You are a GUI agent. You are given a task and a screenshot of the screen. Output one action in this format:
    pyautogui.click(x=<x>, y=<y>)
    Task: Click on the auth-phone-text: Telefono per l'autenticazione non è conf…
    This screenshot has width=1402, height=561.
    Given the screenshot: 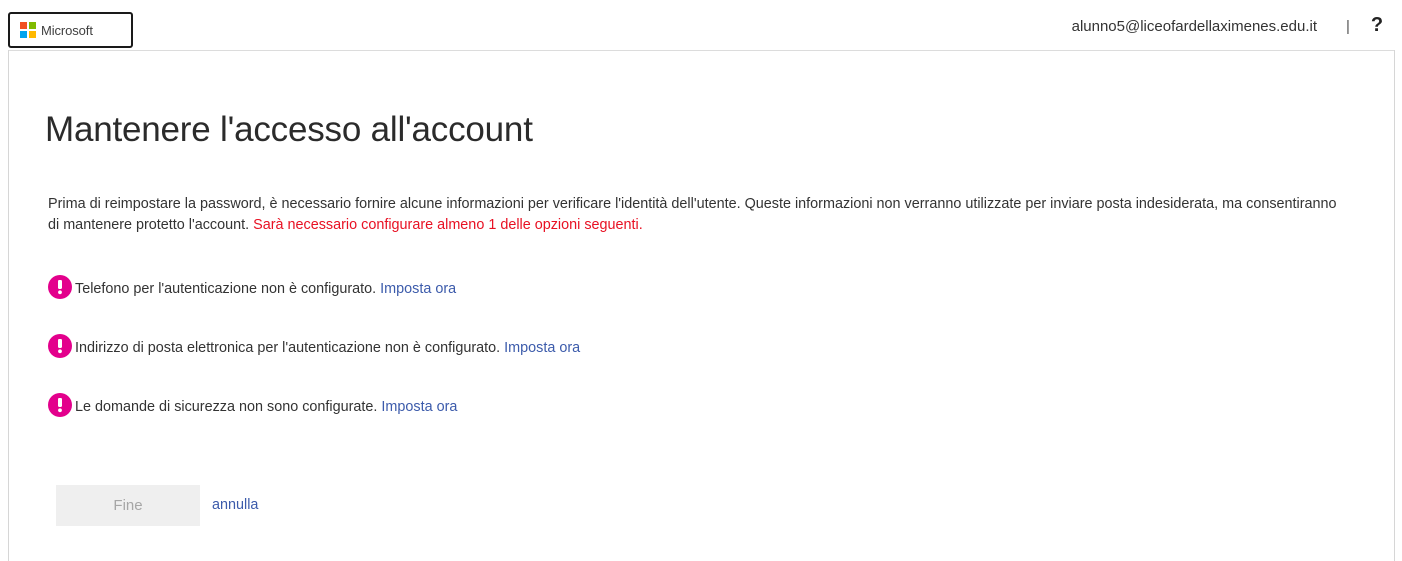 What is the action you would take?
    pyautogui.click(x=226, y=289)
    